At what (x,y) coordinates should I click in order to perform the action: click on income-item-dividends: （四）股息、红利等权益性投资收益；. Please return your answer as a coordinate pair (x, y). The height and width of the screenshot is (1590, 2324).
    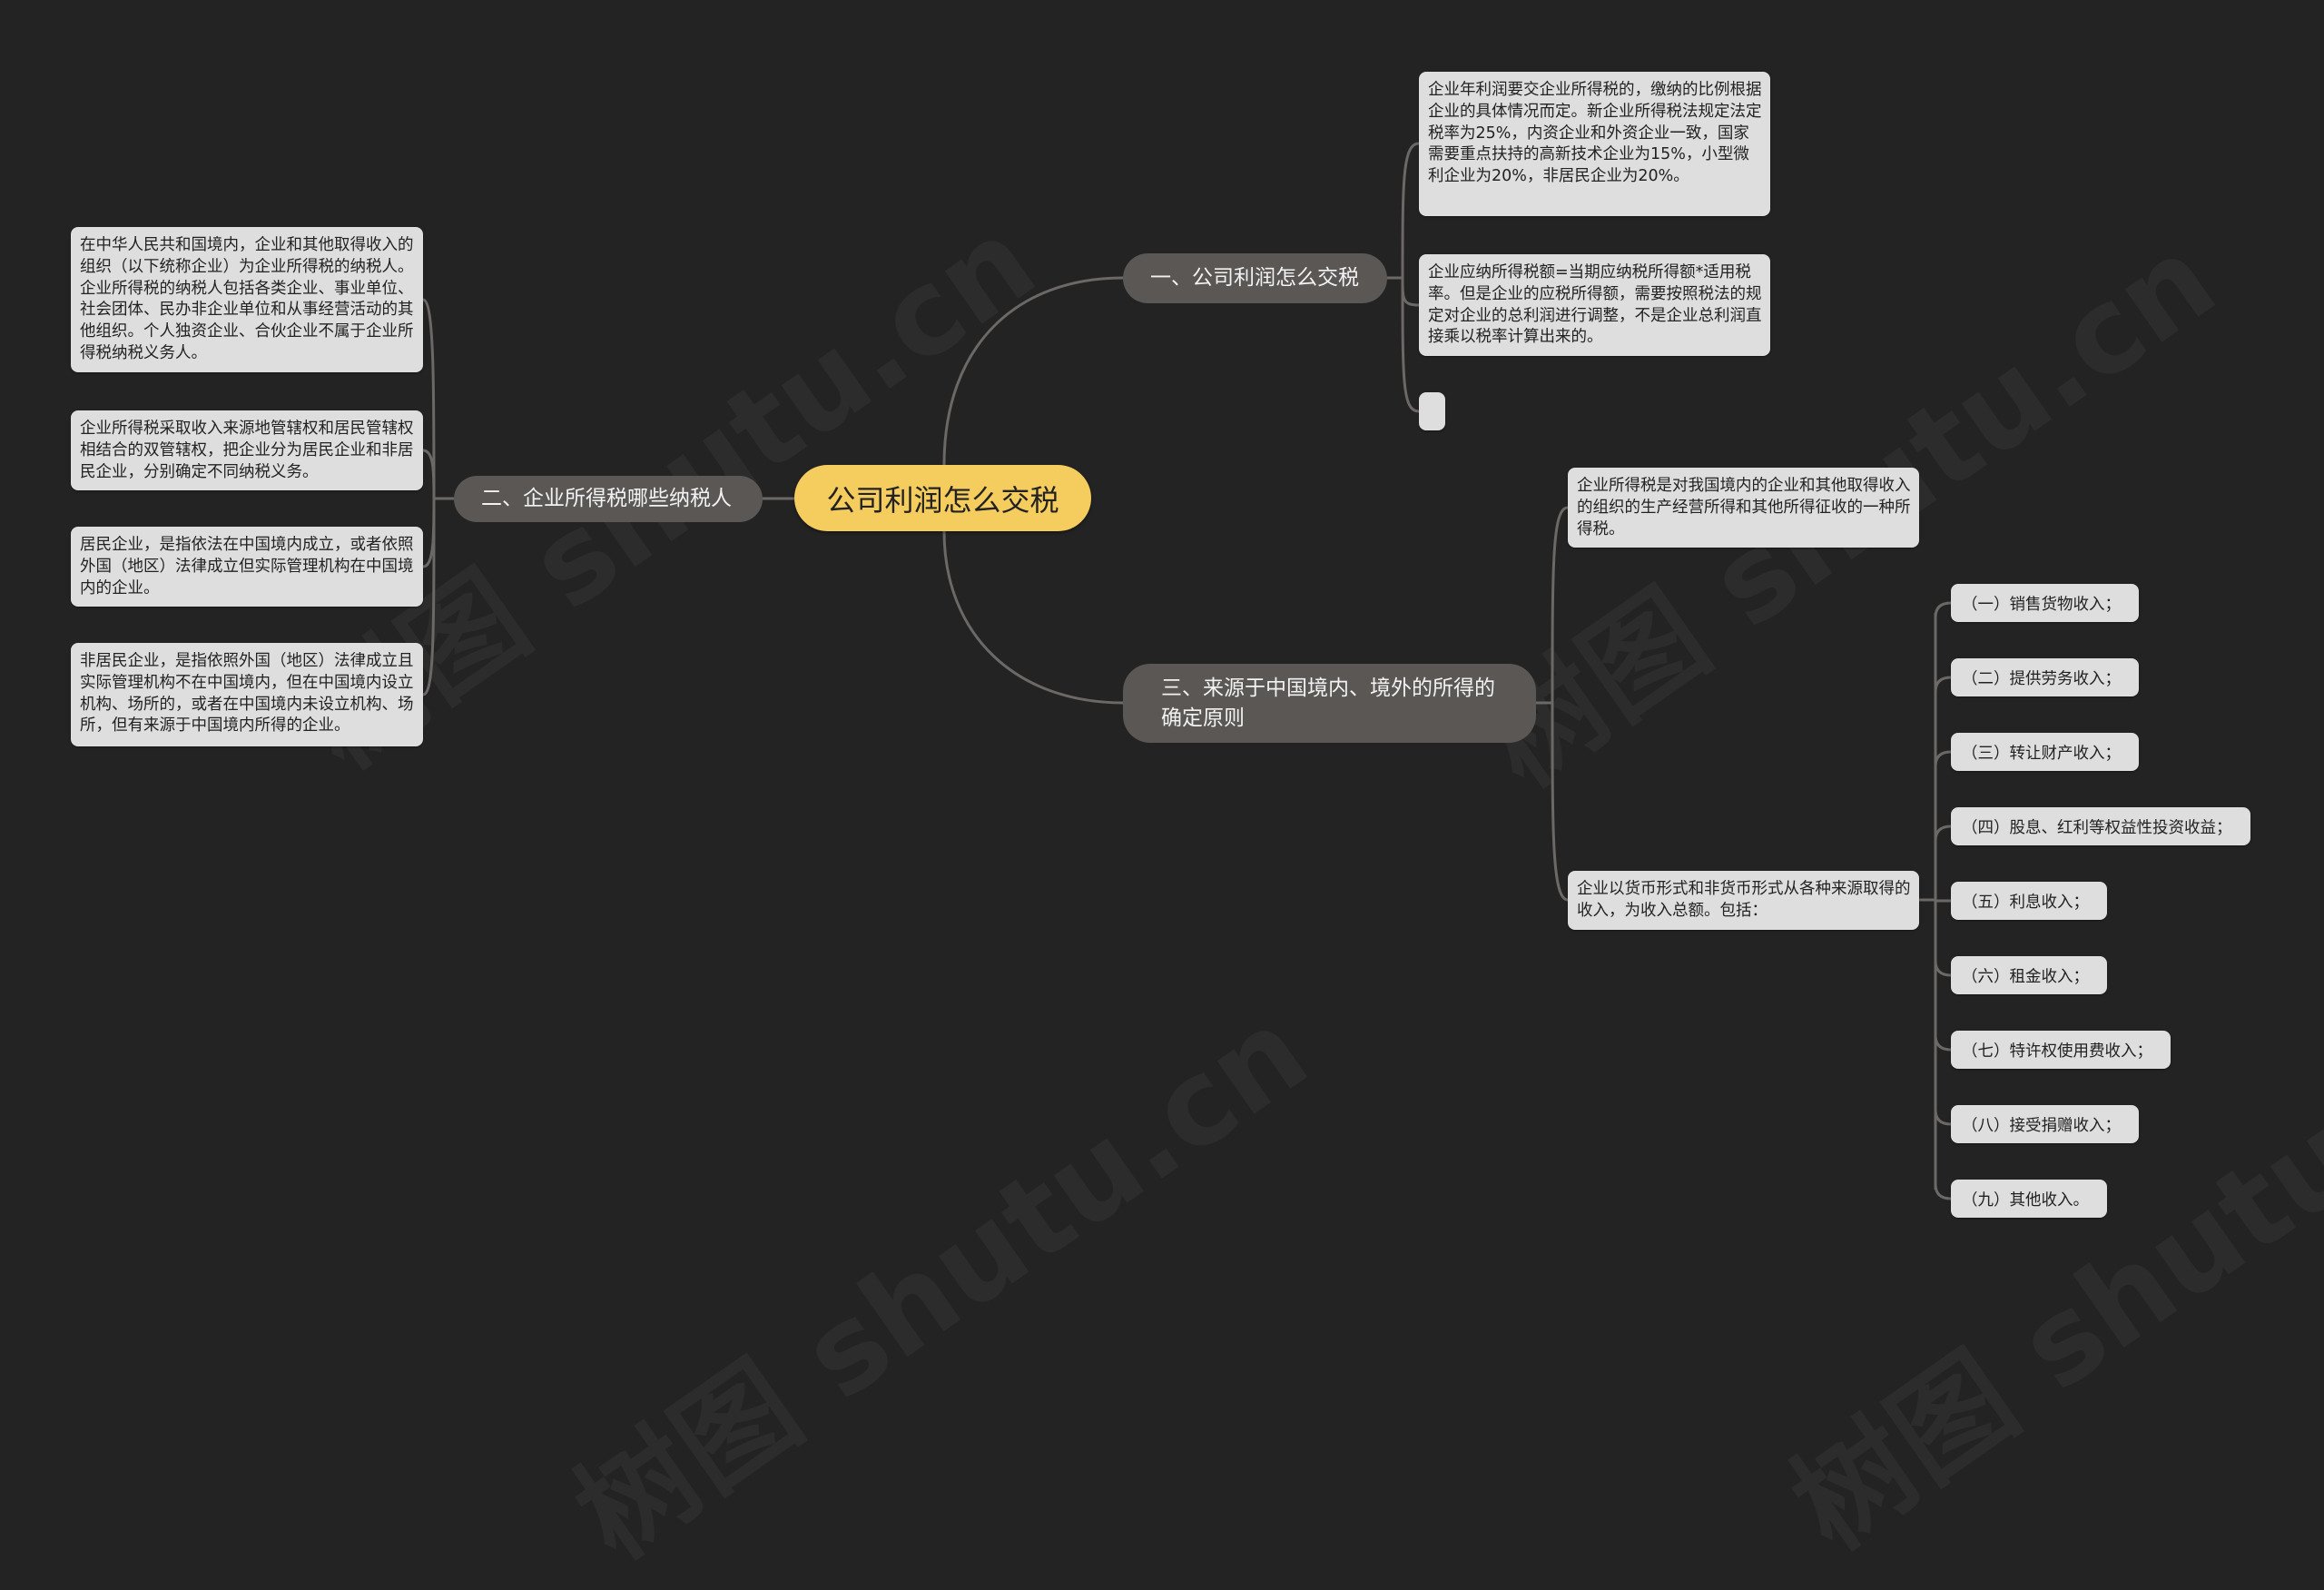
    Looking at the image, I should click on (2100, 826).